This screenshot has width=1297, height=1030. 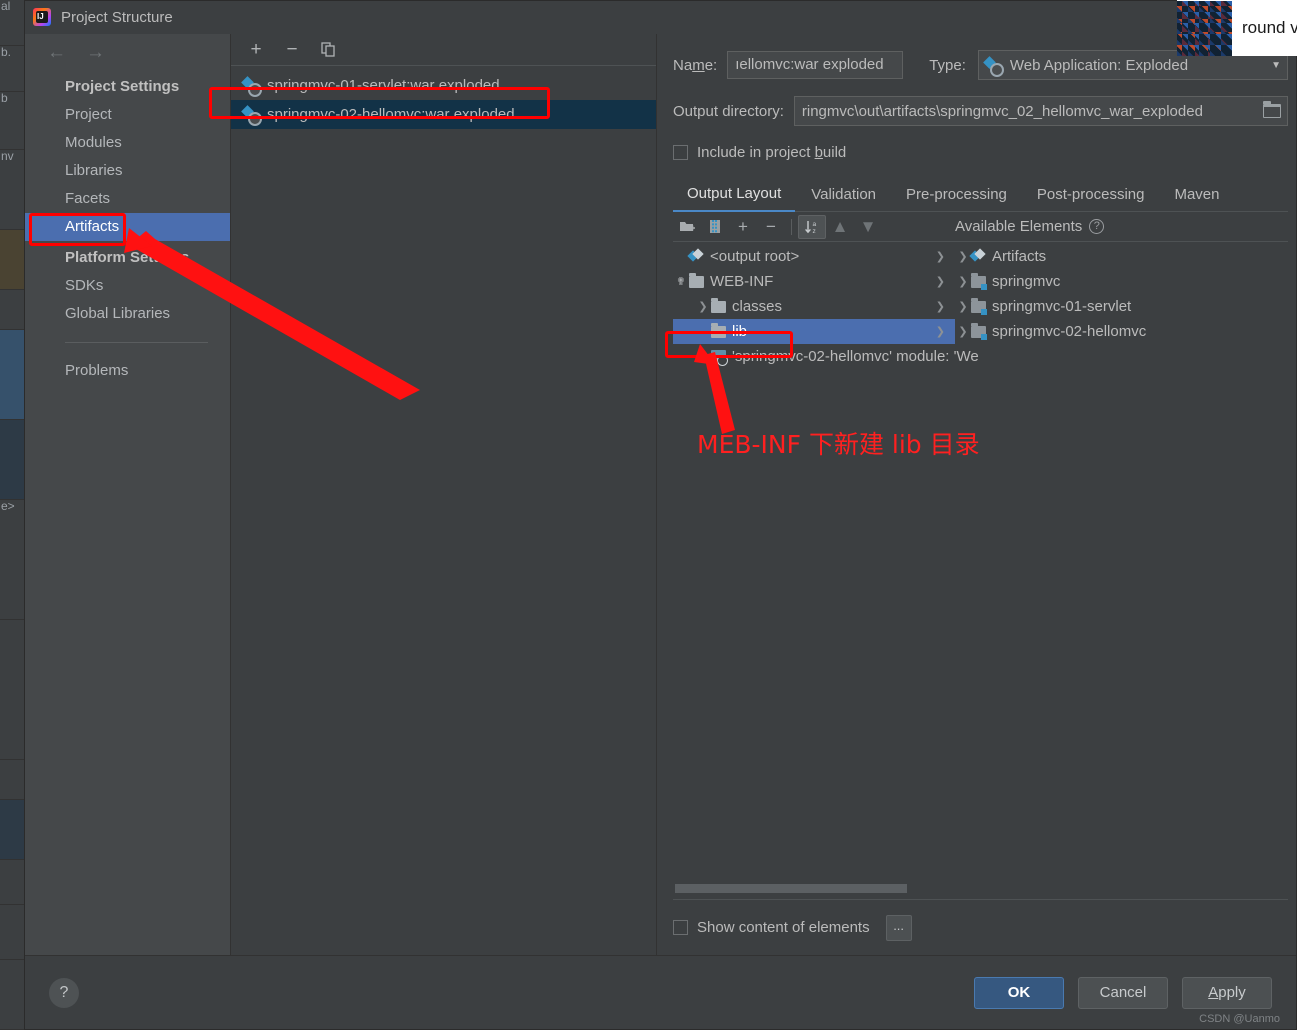 What do you see at coordinates (1097, 226) in the screenshot?
I see `help-icon: ?` at bounding box center [1097, 226].